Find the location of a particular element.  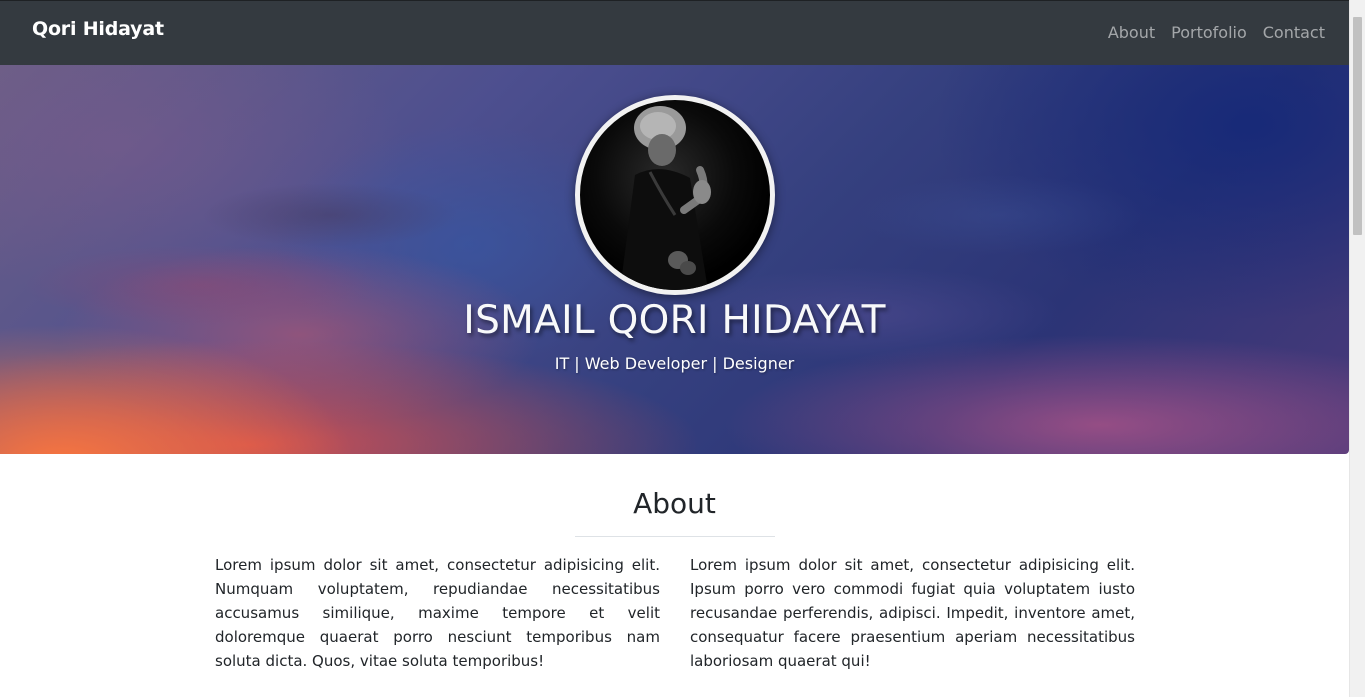

hero-name: ISMAIL QORI HIDAYAT is located at coordinates (674, 320).